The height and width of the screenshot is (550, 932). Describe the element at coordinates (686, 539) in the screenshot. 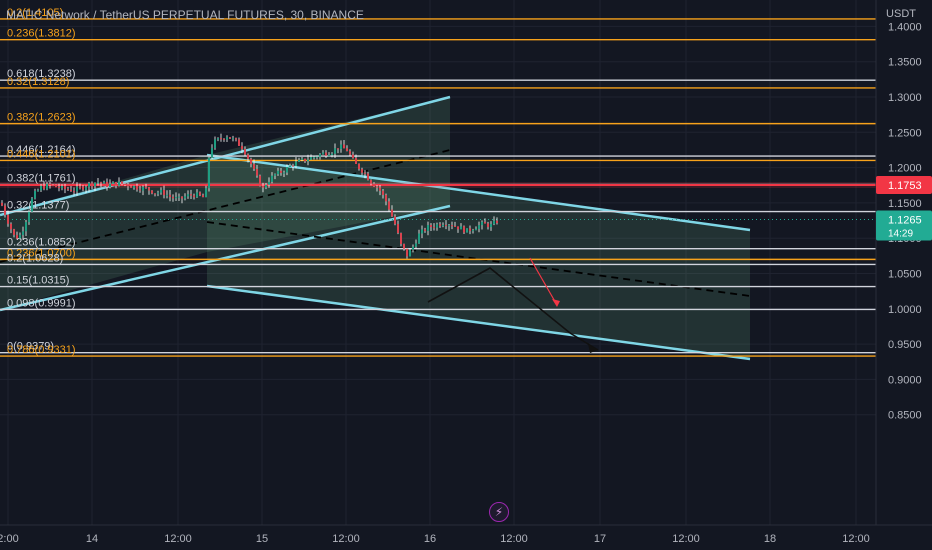

I see `time-tick-8: 12:00` at that location.